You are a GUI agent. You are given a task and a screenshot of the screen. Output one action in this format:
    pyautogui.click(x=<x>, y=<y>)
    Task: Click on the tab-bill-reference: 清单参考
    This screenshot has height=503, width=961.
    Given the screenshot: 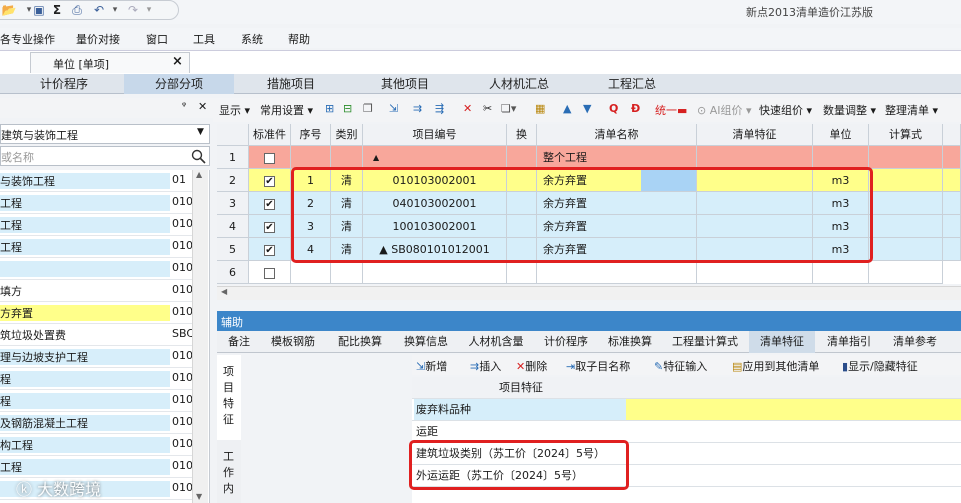 What is the action you would take?
    pyautogui.click(x=915, y=342)
    